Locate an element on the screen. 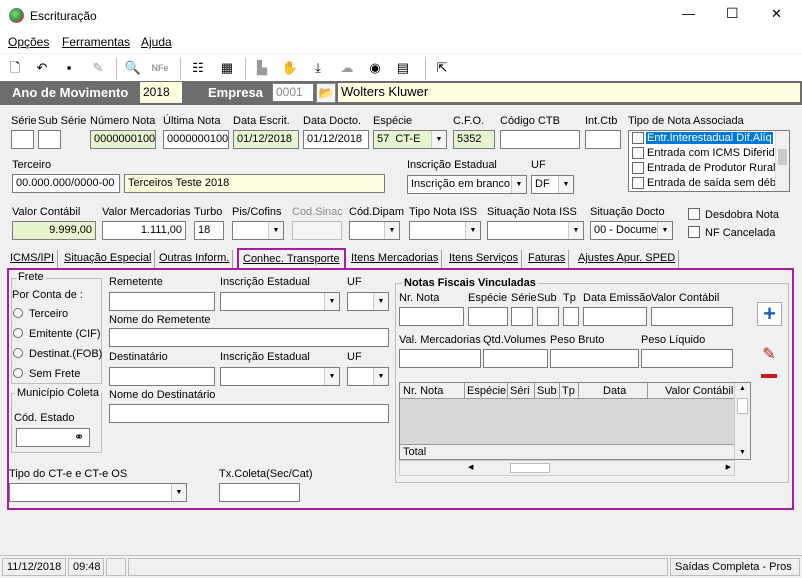 The width and height of the screenshot is (802, 578). data-emissao-input is located at coordinates (615, 316).